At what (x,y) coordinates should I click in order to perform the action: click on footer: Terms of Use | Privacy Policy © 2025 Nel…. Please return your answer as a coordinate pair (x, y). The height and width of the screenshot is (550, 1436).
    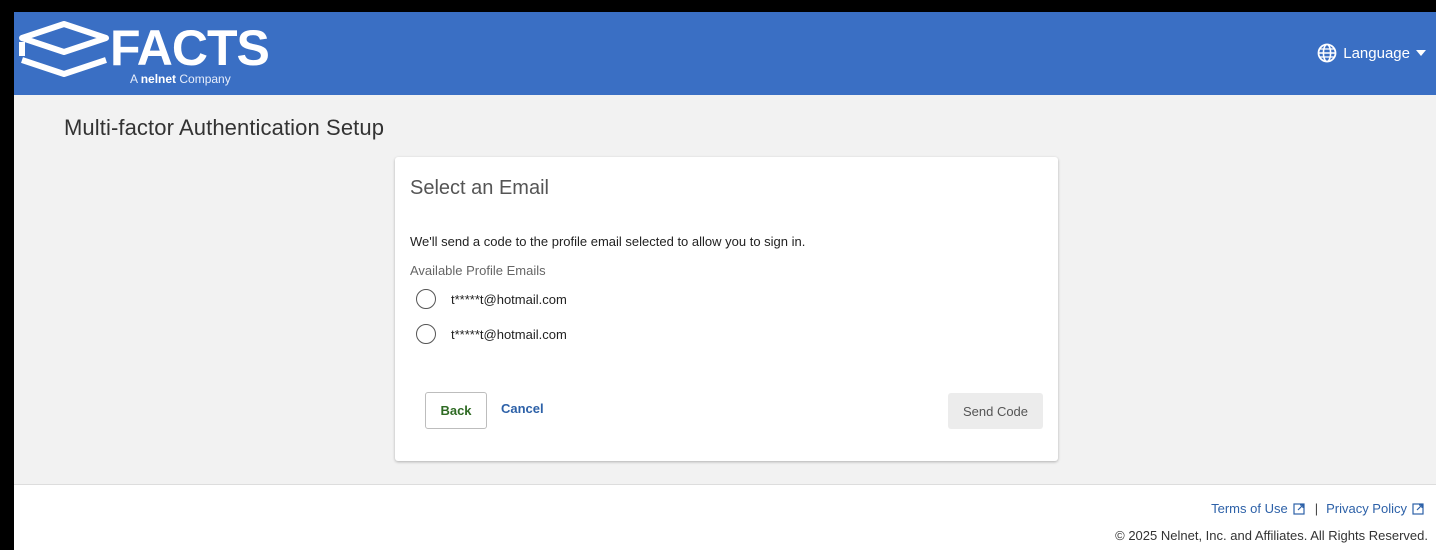
    Looking at the image, I should click on (725, 517).